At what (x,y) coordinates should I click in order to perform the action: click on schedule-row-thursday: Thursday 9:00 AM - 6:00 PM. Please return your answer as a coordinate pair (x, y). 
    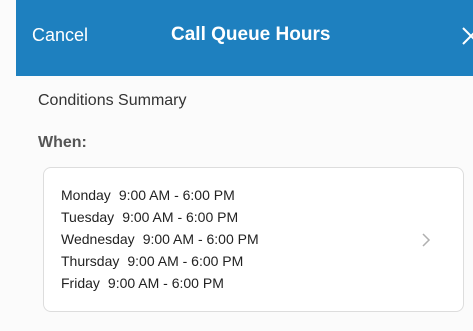
    Looking at the image, I should click on (160, 261).